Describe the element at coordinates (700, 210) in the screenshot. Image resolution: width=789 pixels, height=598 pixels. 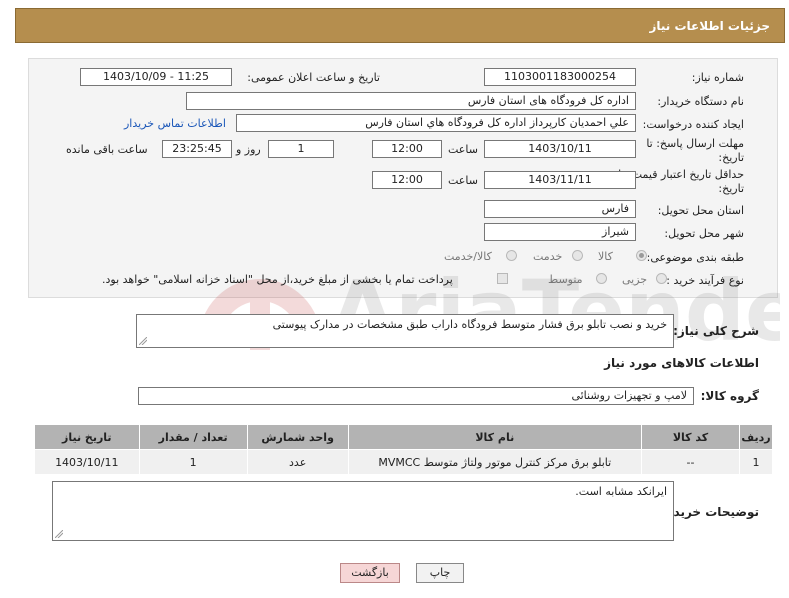
I see `province-label: استان محل تحویل:` at that location.